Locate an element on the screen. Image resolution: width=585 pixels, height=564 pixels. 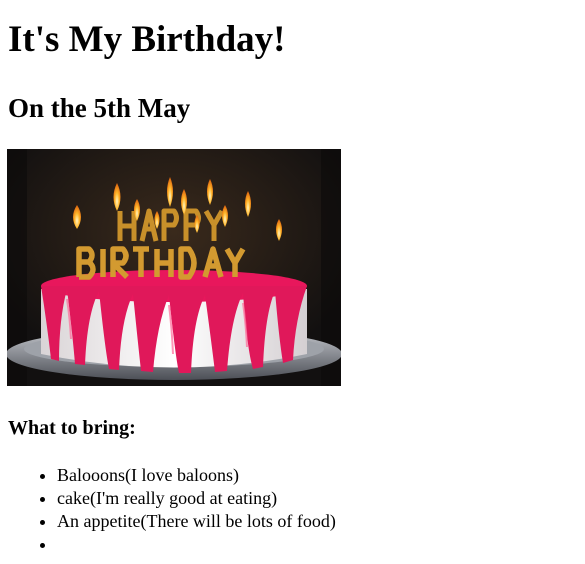
party-date: On the 5th May is located at coordinates (99, 108).